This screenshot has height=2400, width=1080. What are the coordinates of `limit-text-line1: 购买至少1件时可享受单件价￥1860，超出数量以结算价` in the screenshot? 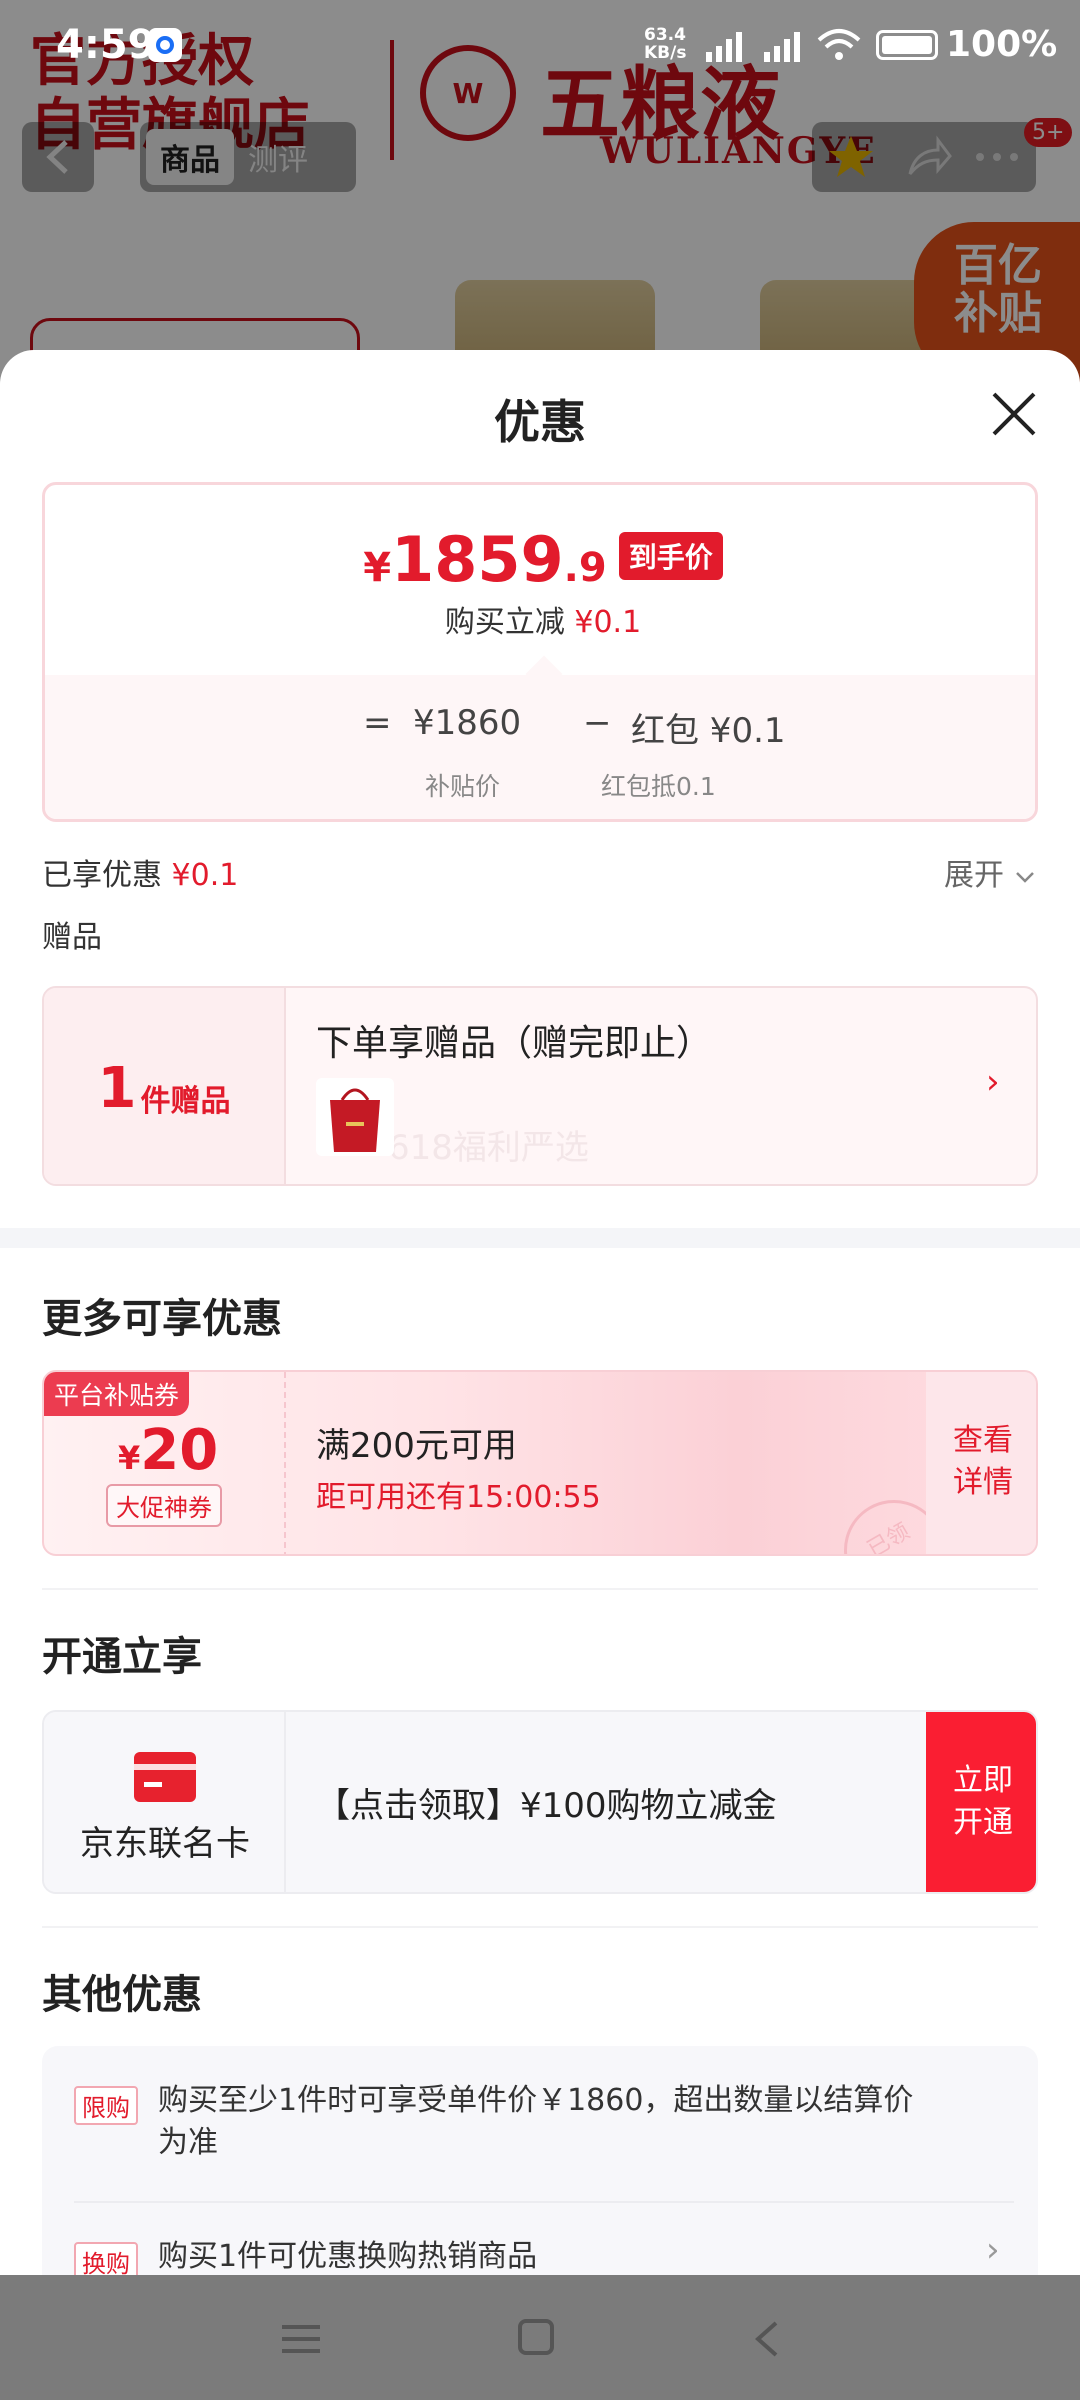 It's located at (536, 2100).